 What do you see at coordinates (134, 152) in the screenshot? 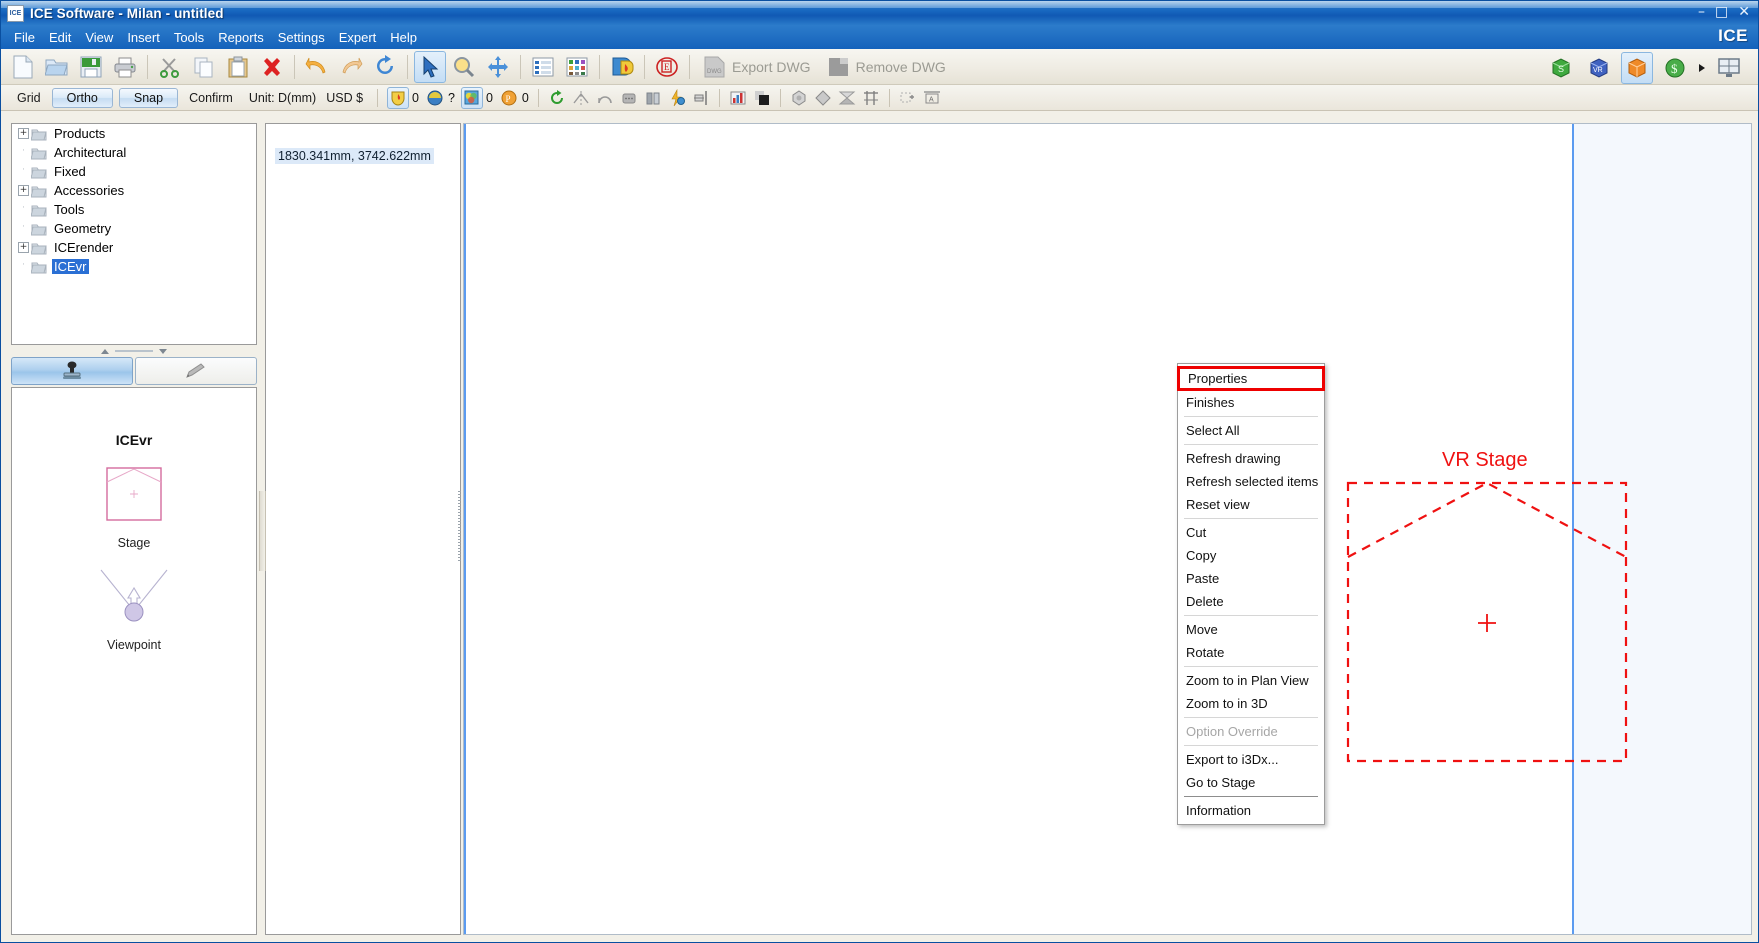
I see `tree-item-architectural: · Architectural` at bounding box center [134, 152].